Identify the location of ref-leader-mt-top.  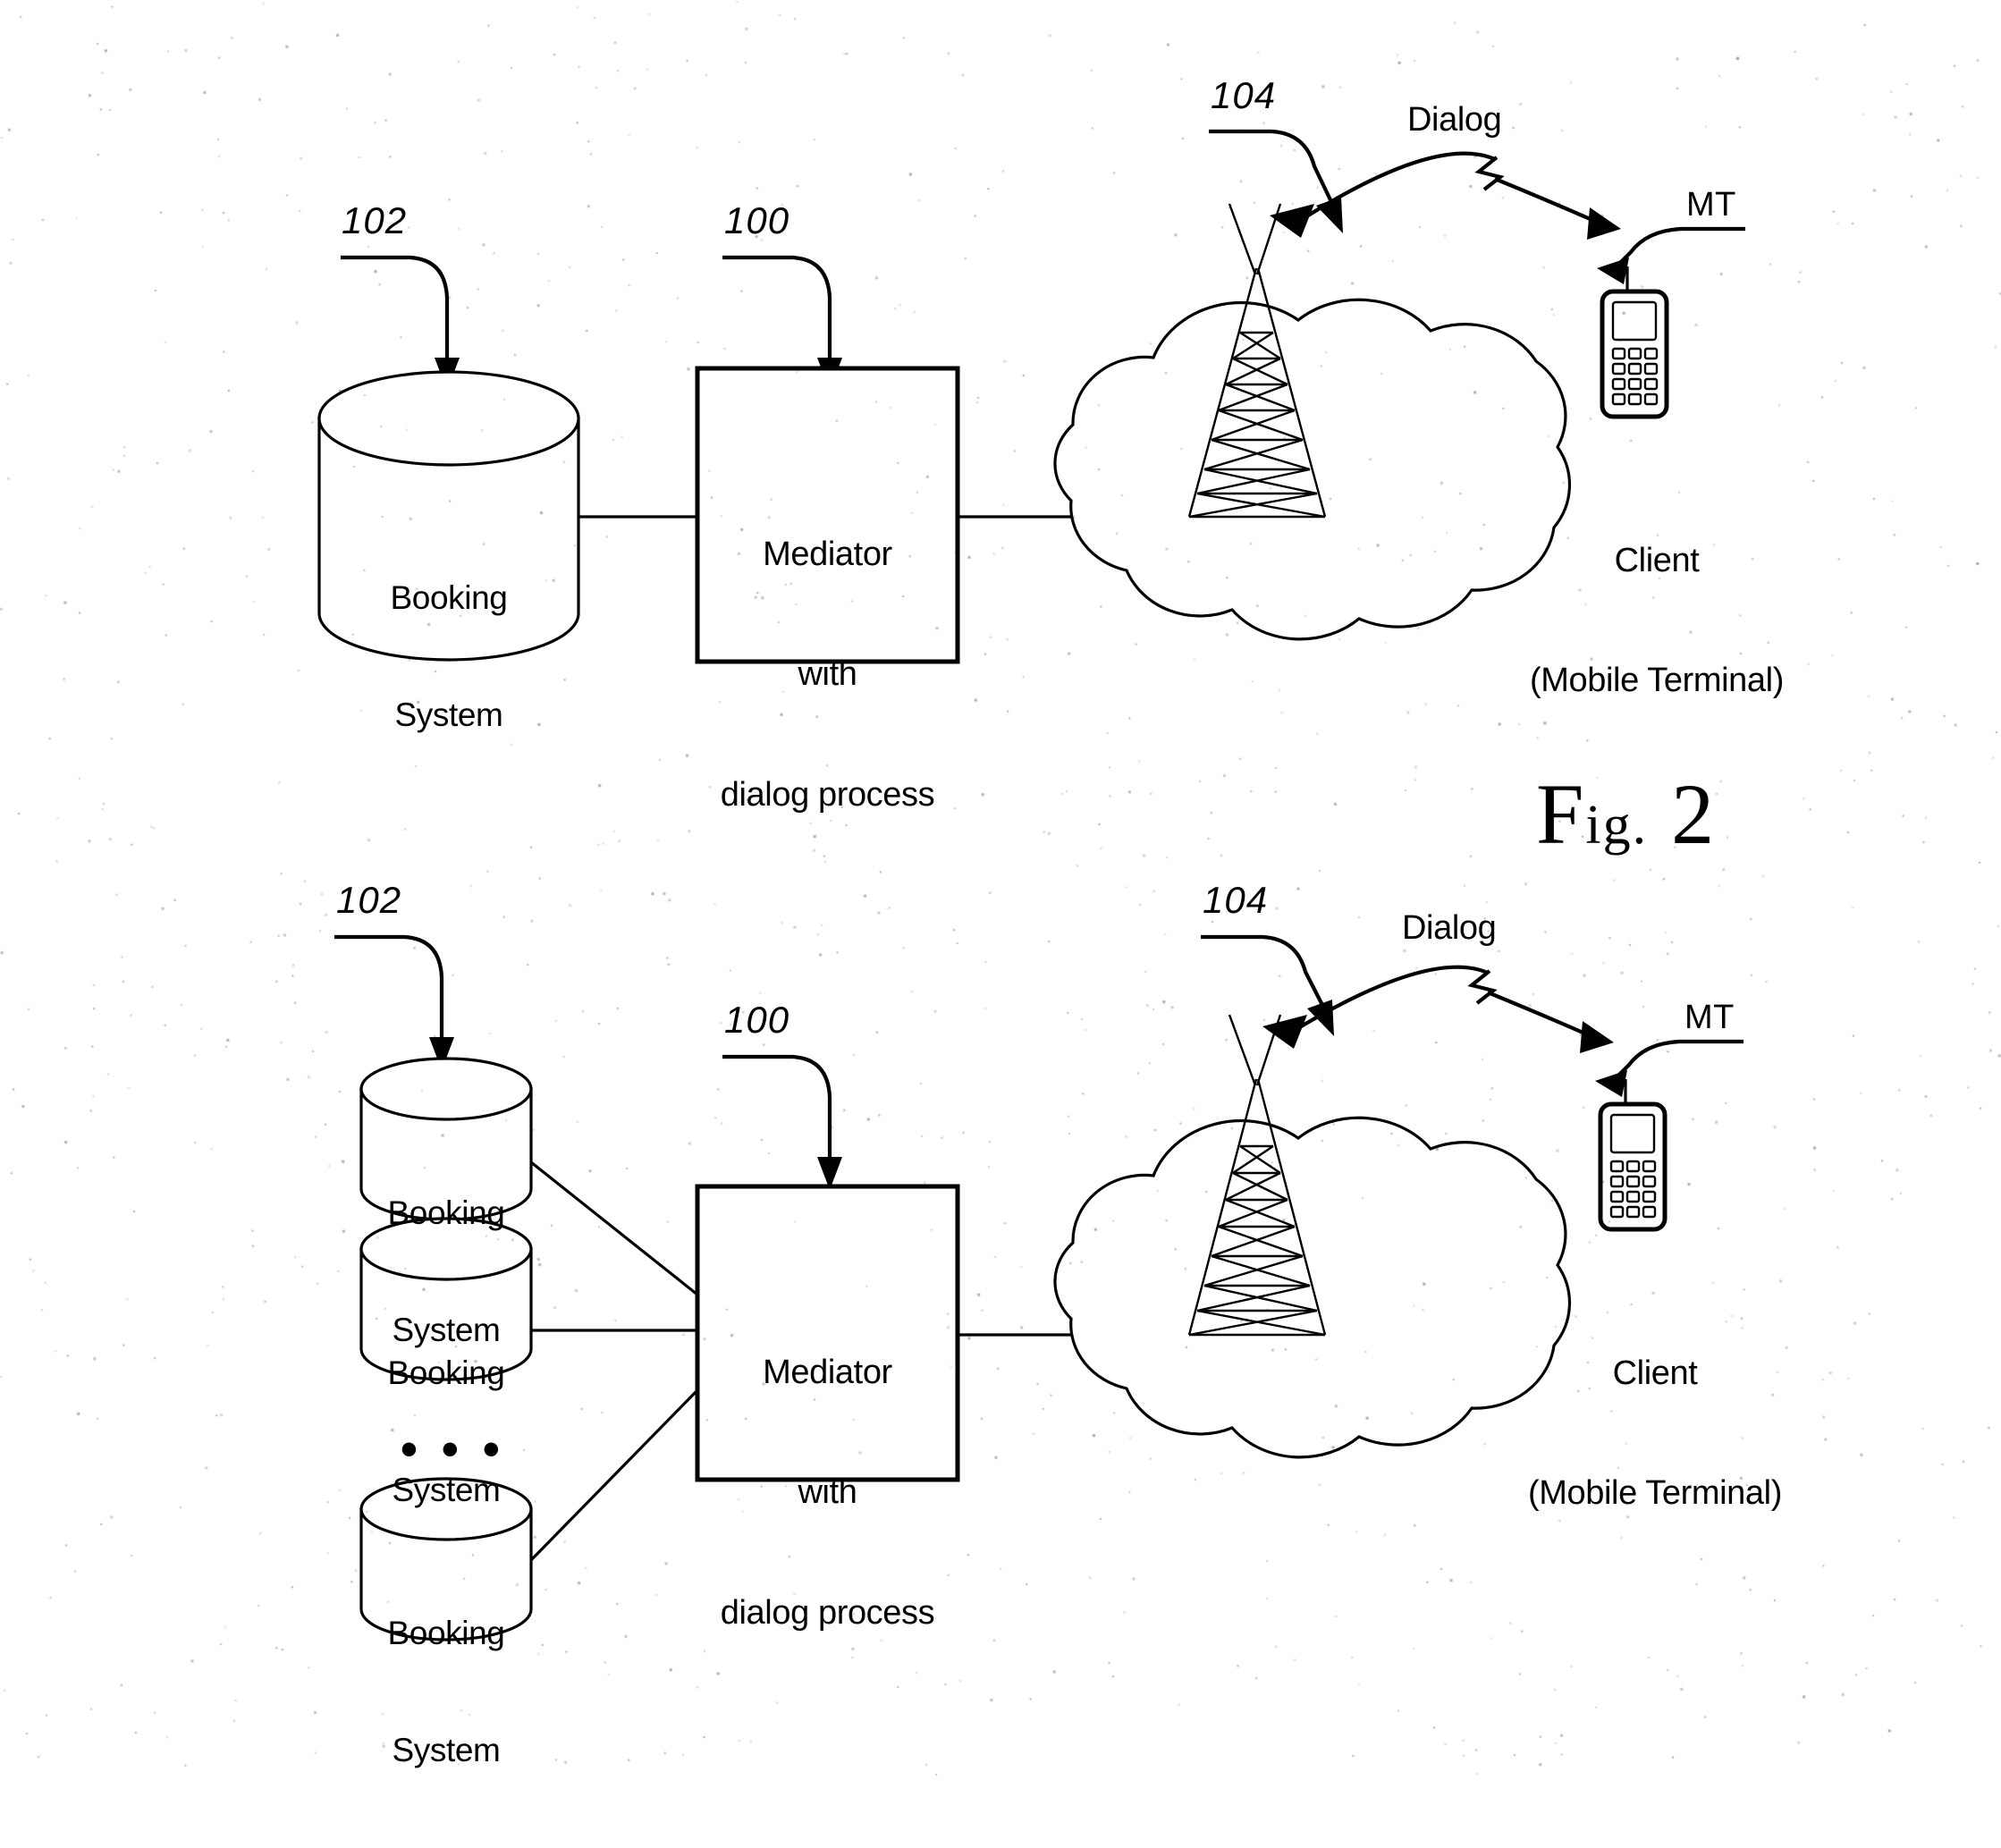
(1671, 255).